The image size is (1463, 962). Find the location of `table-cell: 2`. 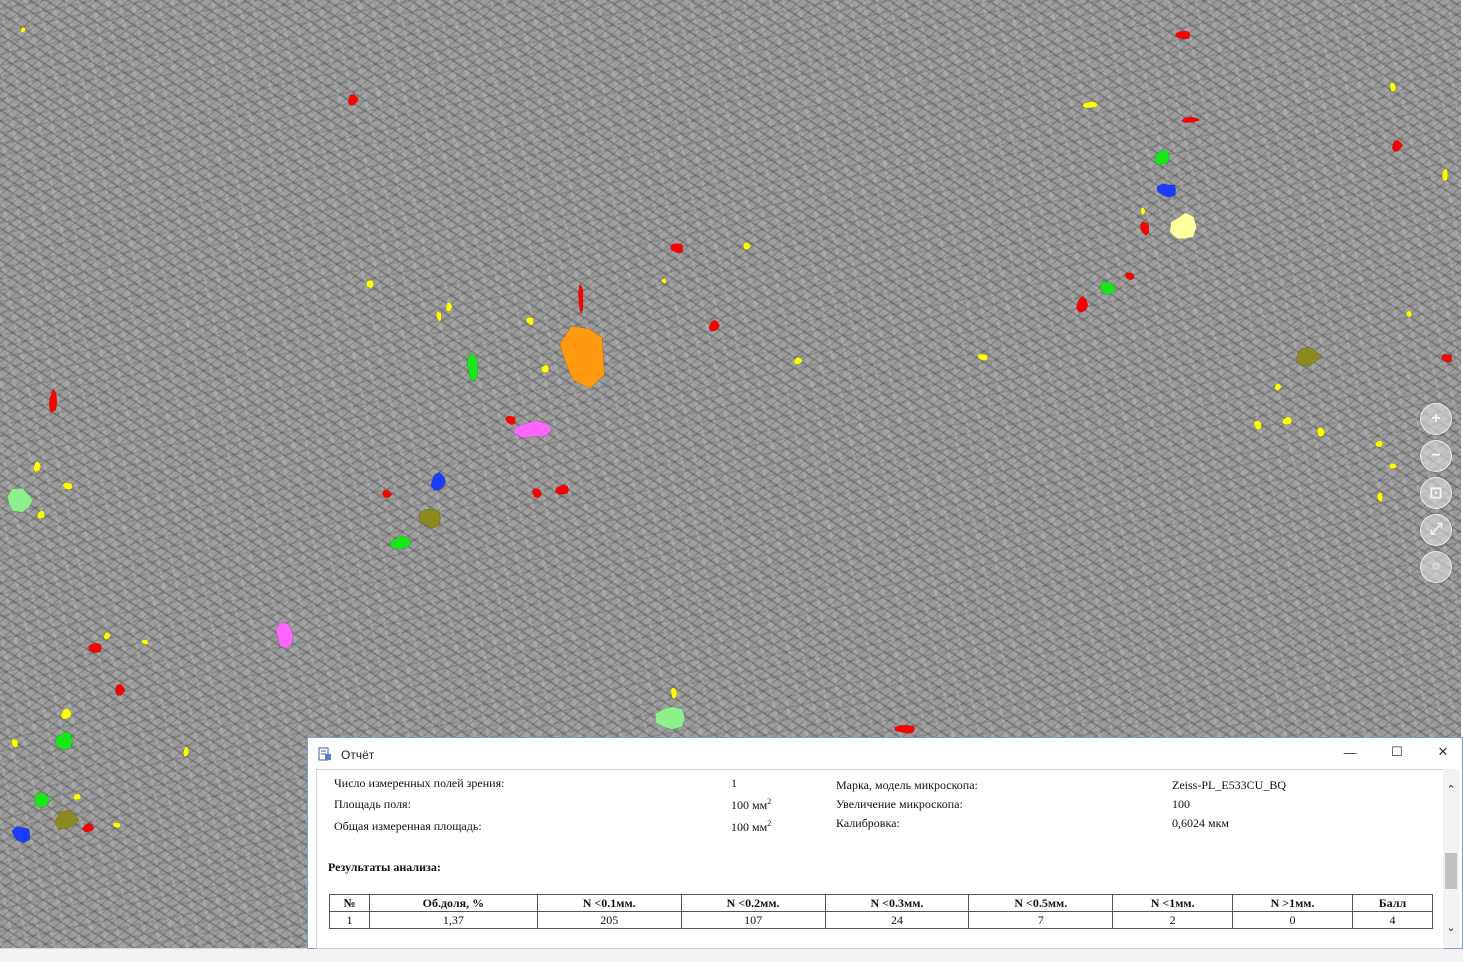

table-cell: 2 is located at coordinates (1173, 920).